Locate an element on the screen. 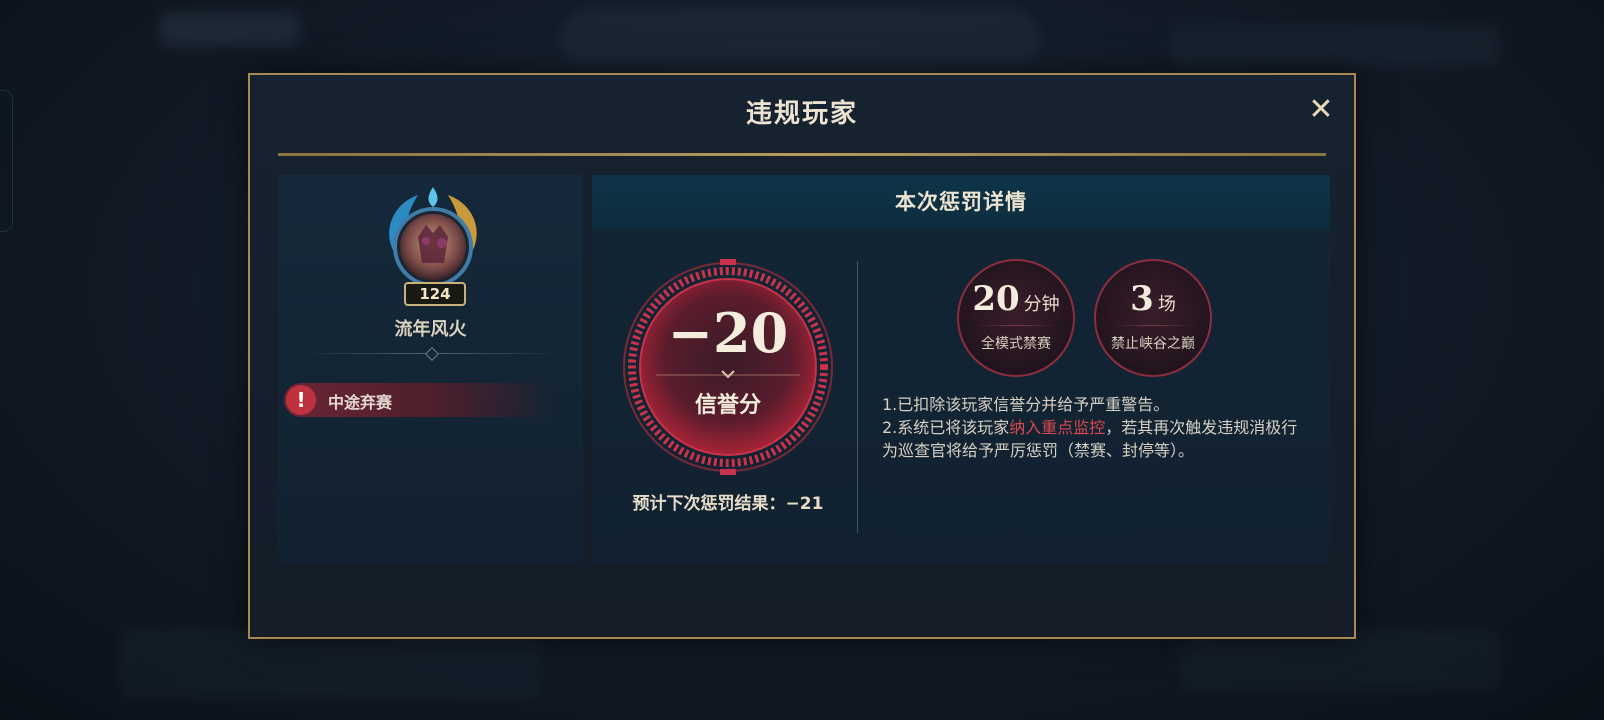 This screenshot has height=720, width=1604. player-level-badge: 124 is located at coordinates (435, 294).